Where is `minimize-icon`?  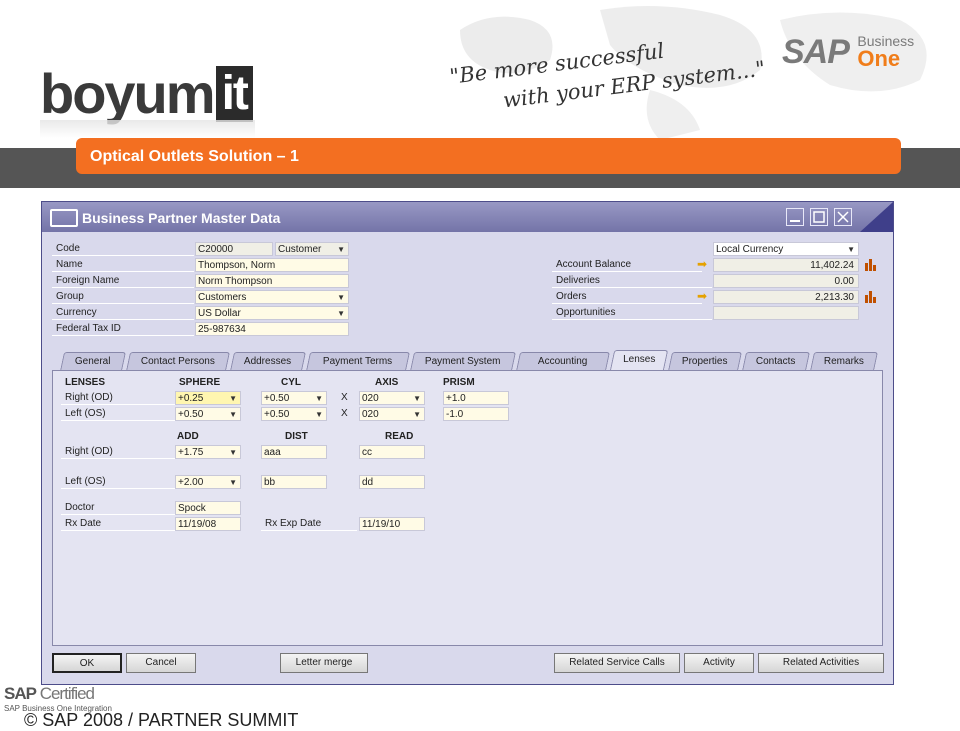
minimize-icon is located at coordinates (795, 217).